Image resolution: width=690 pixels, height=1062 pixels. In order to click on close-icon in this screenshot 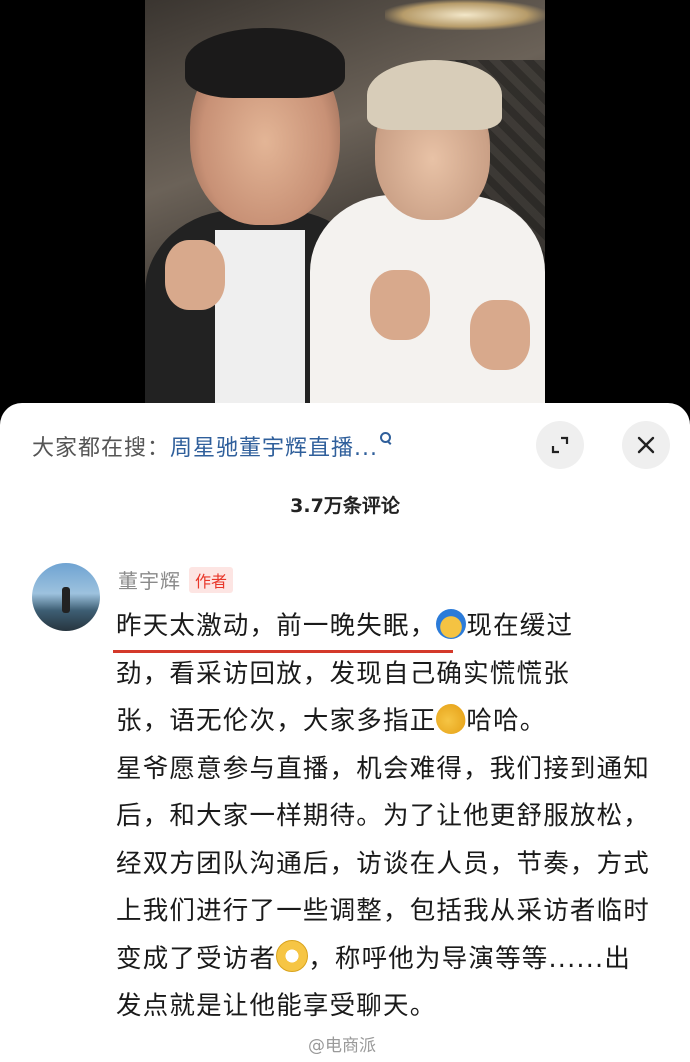, I will do `click(646, 445)`.